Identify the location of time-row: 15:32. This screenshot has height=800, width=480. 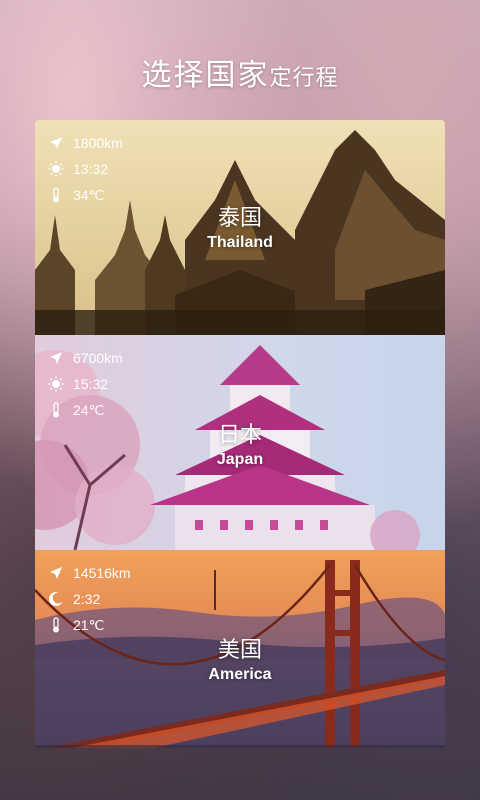
(85, 384).